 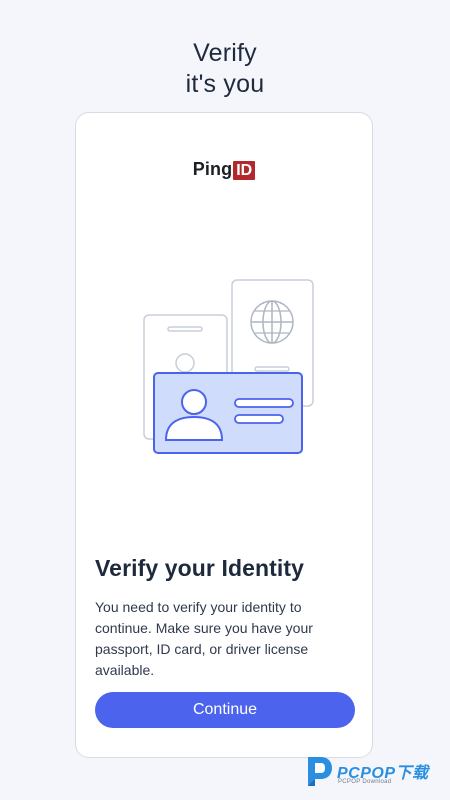 What do you see at coordinates (225, 710) in the screenshot?
I see `continue-button: Continue` at bounding box center [225, 710].